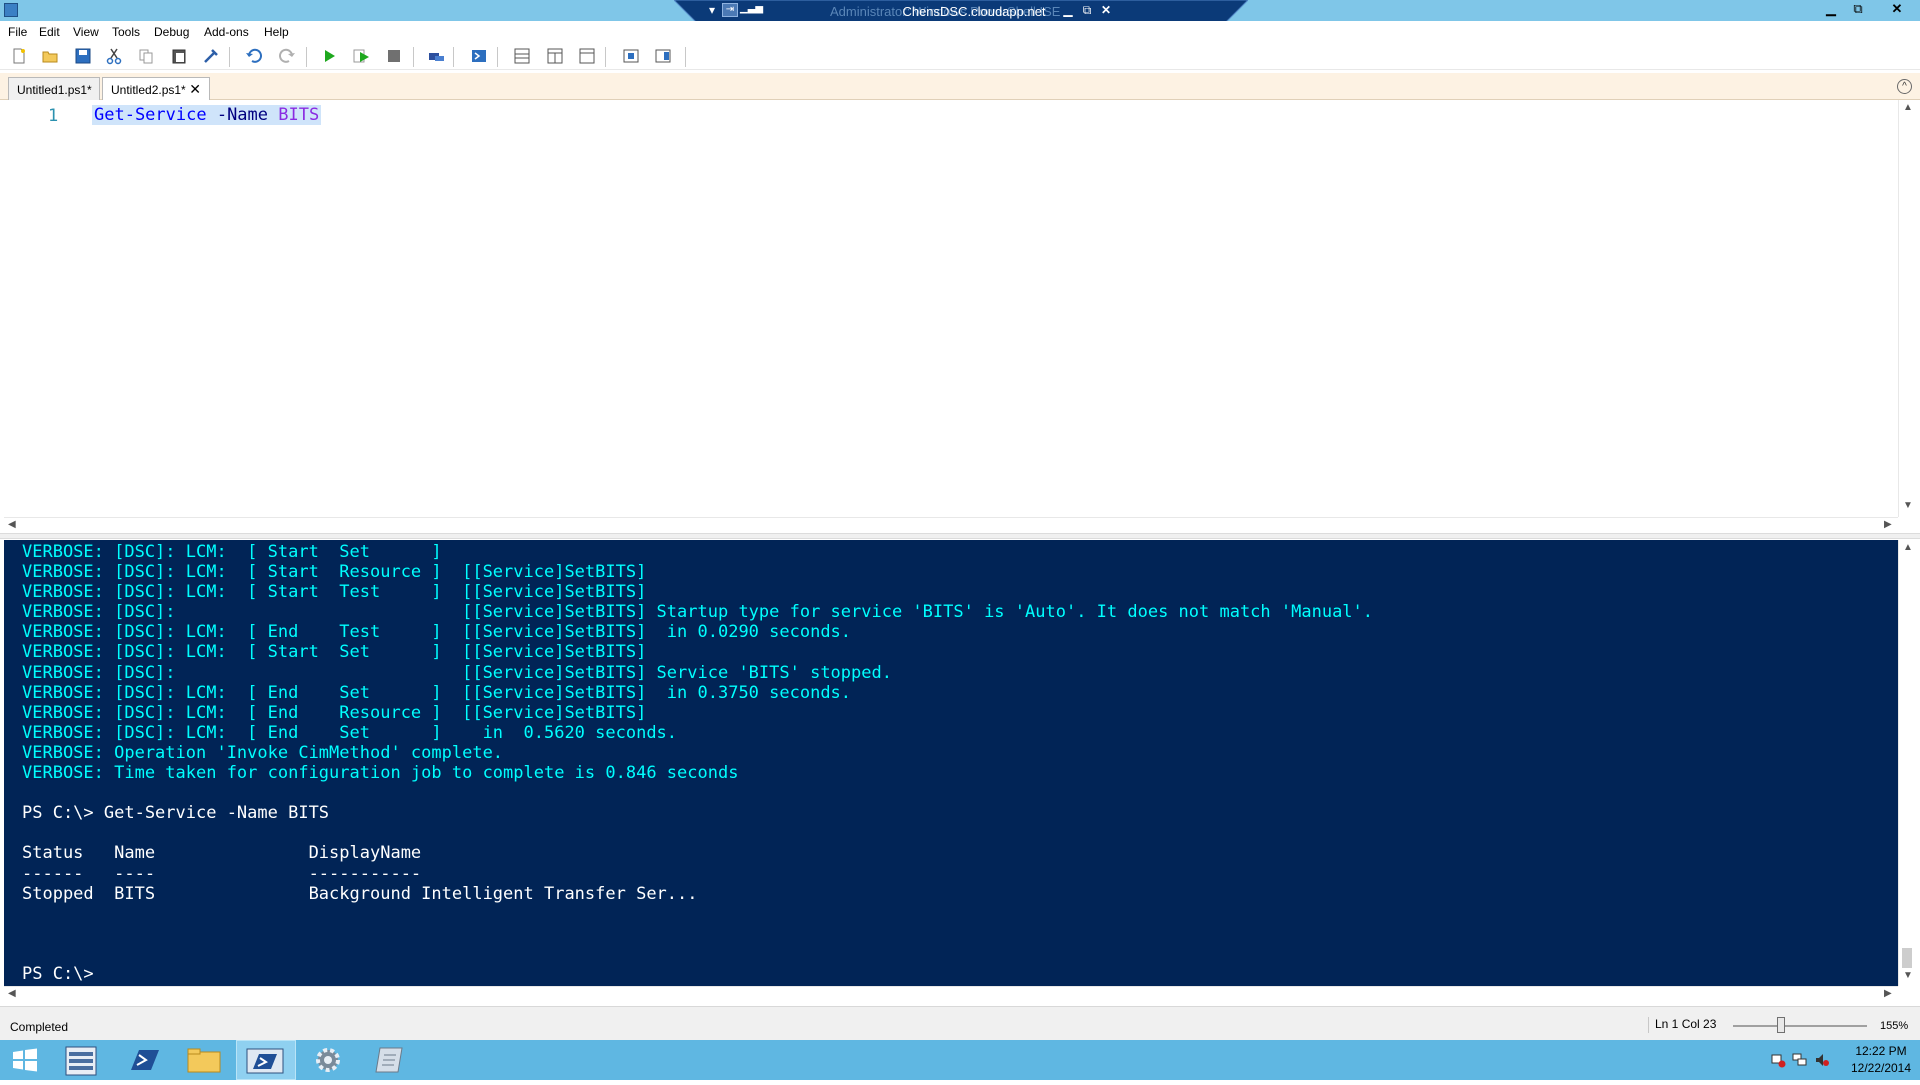  I want to click on rd-restore-icon: ⧉, so click(1087, 10).